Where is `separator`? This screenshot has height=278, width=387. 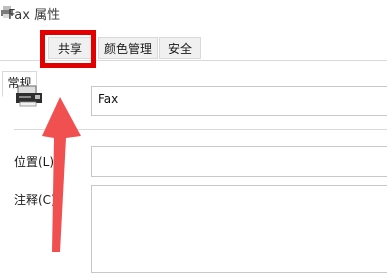
separator is located at coordinates (200, 129).